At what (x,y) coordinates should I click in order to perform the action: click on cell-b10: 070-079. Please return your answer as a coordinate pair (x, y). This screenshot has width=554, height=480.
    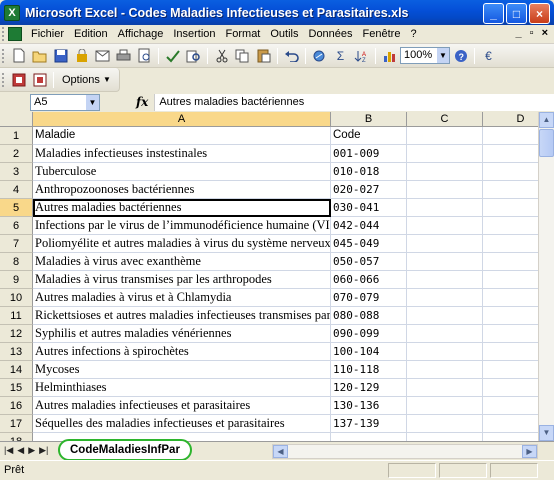
    Looking at the image, I should click on (369, 298).